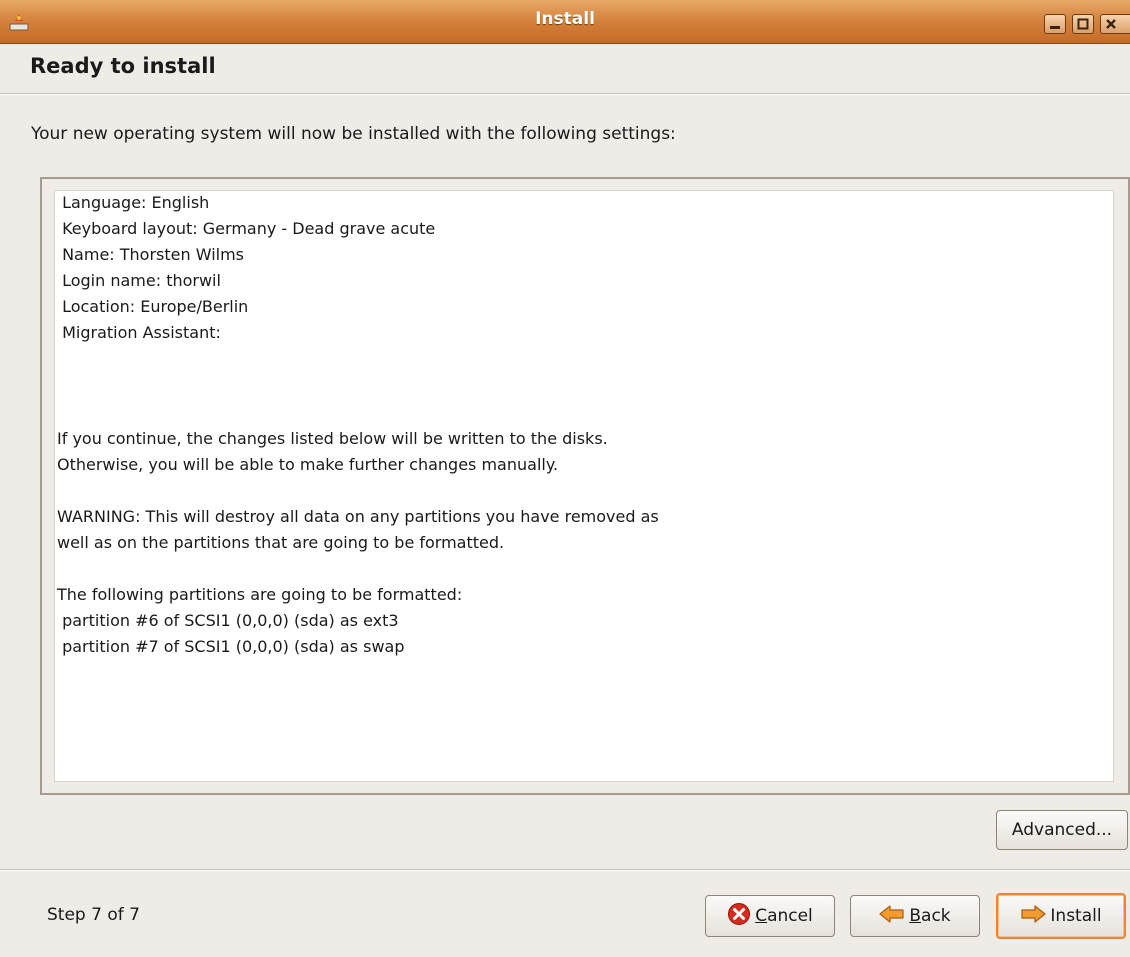  What do you see at coordinates (739, 916) in the screenshot?
I see `cancel-icon` at bounding box center [739, 916].